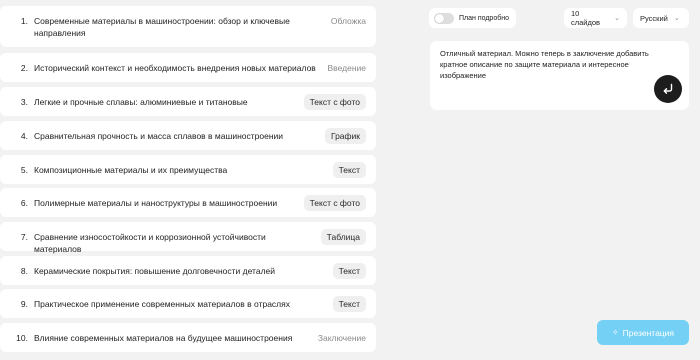 This screenshot has width=700, height=360. I want to click on language-select: Русский ⌄, so click(661, 18).